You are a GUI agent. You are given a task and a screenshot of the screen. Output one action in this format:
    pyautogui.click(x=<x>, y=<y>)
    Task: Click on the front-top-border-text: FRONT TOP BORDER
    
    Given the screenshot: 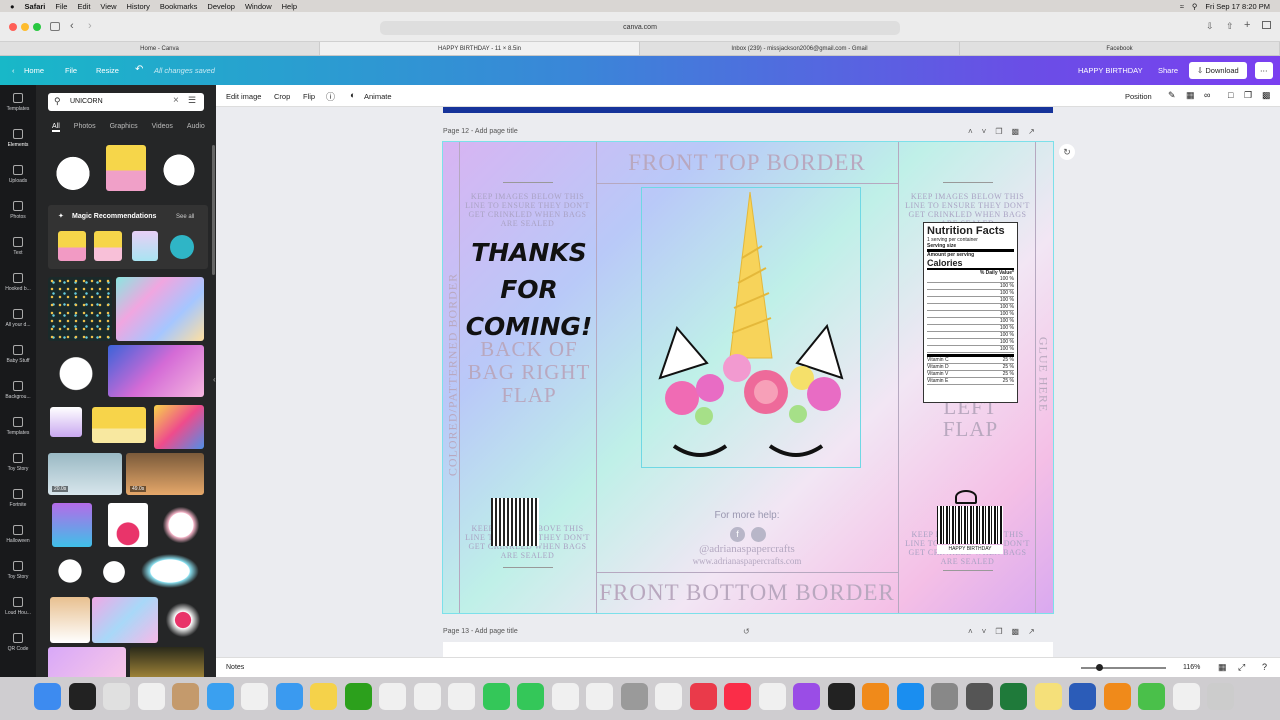 What is the action you would take?
    pyautogui.click(x=747, y=163)
    